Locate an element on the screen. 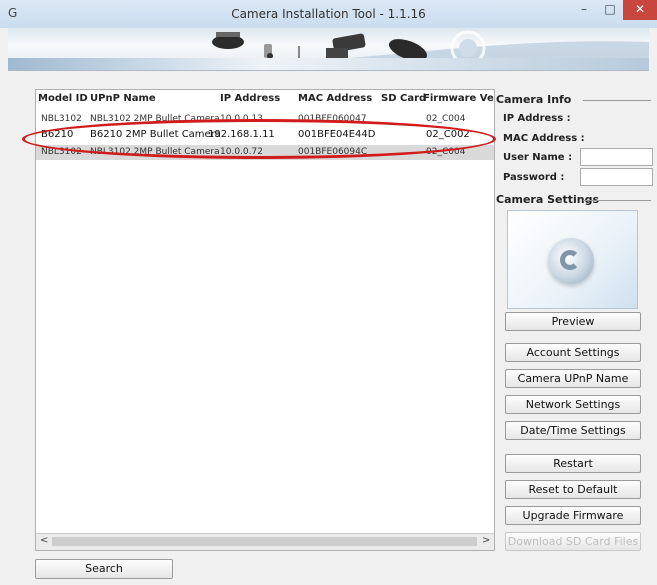 The image size is (657, 585). cell-ip-address: 192.168.1.11 is located at coordinates (241, 134).